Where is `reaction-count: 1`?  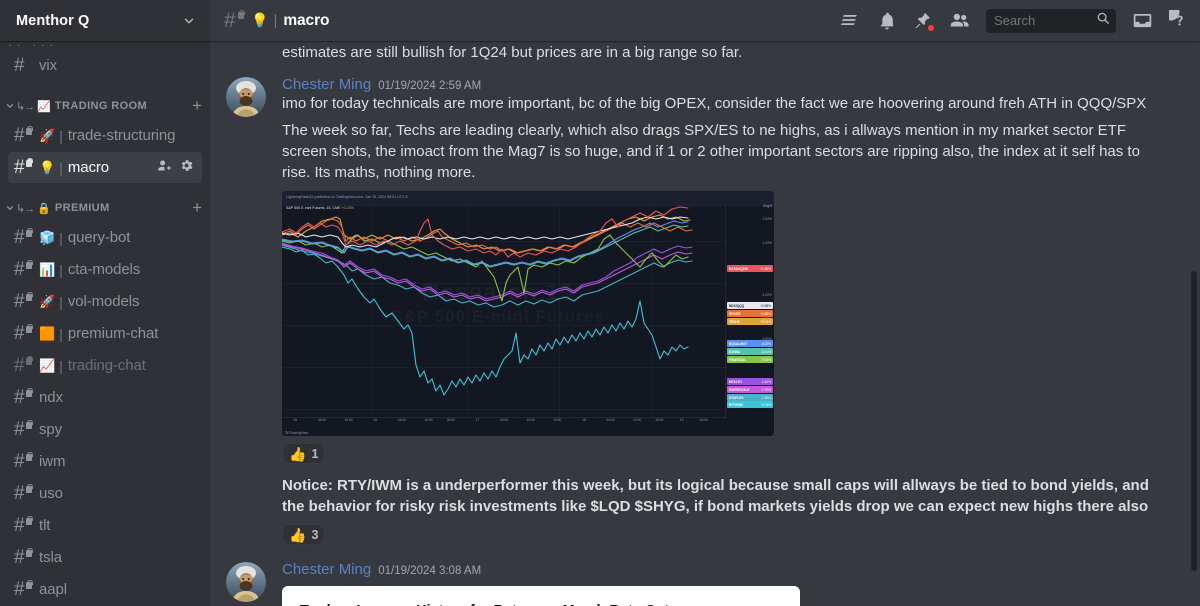 reaction-count: 1 is located at coordinates (315, 453).